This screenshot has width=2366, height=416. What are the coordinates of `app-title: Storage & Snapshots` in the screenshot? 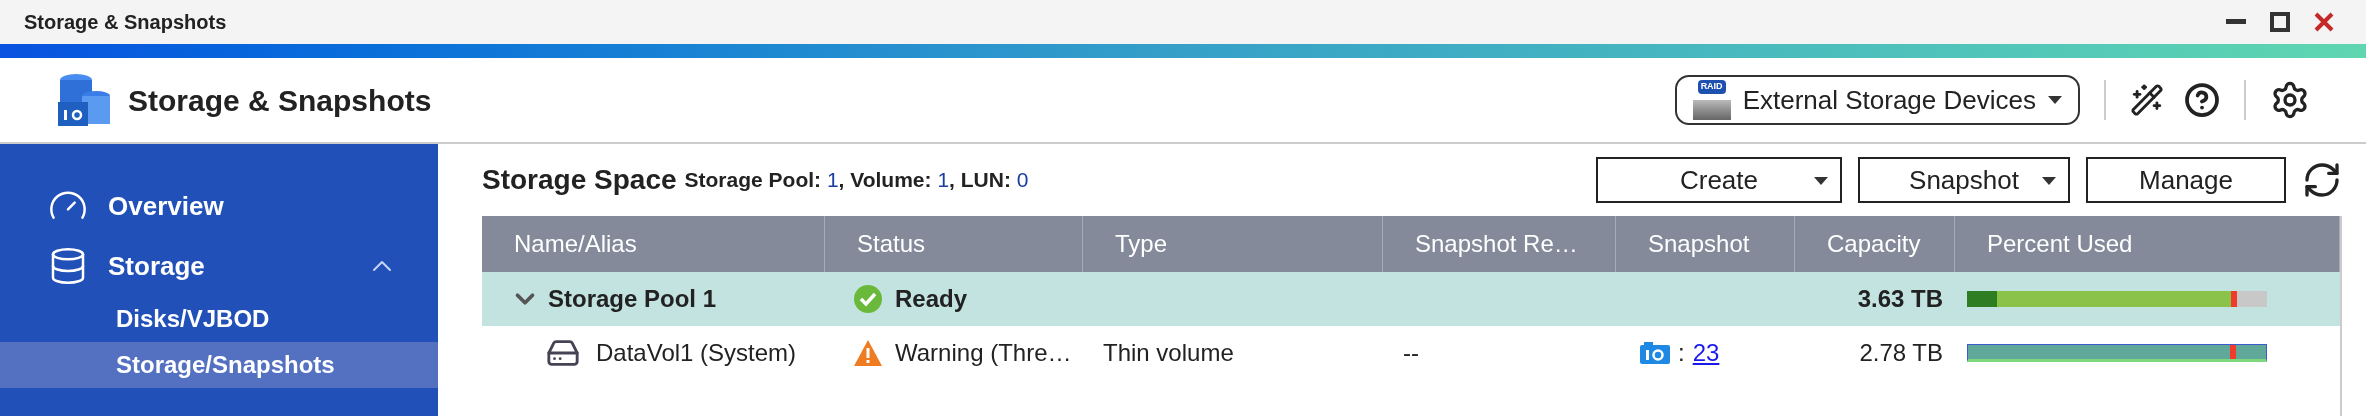 It's located at (280, 100).